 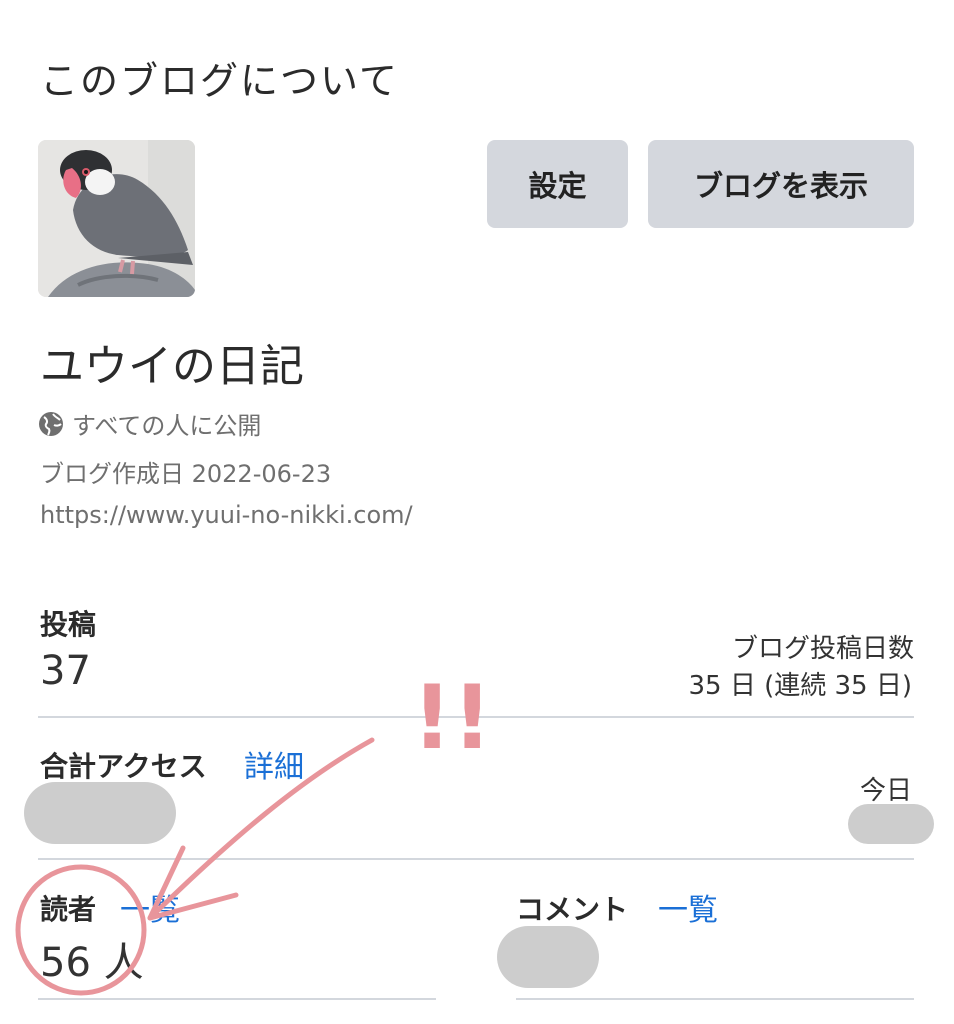 I want to click on exclamation-marks: !!, so click(x=452, y=717).